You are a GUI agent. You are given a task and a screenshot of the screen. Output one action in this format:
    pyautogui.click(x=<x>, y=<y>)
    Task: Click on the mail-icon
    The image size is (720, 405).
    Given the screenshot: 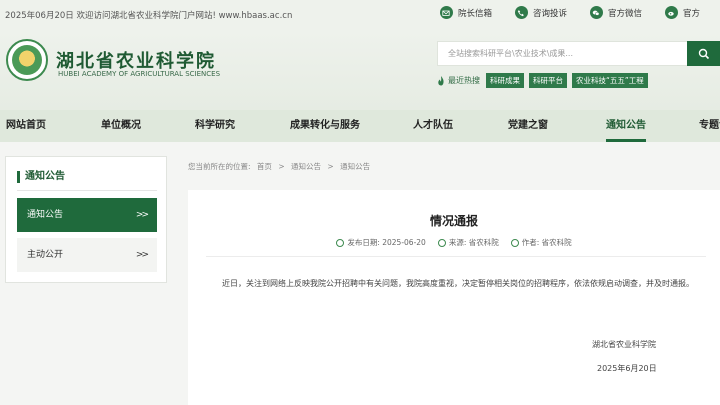 What is the action you would take?
    pyautogui.click(x=446, y=12)
    